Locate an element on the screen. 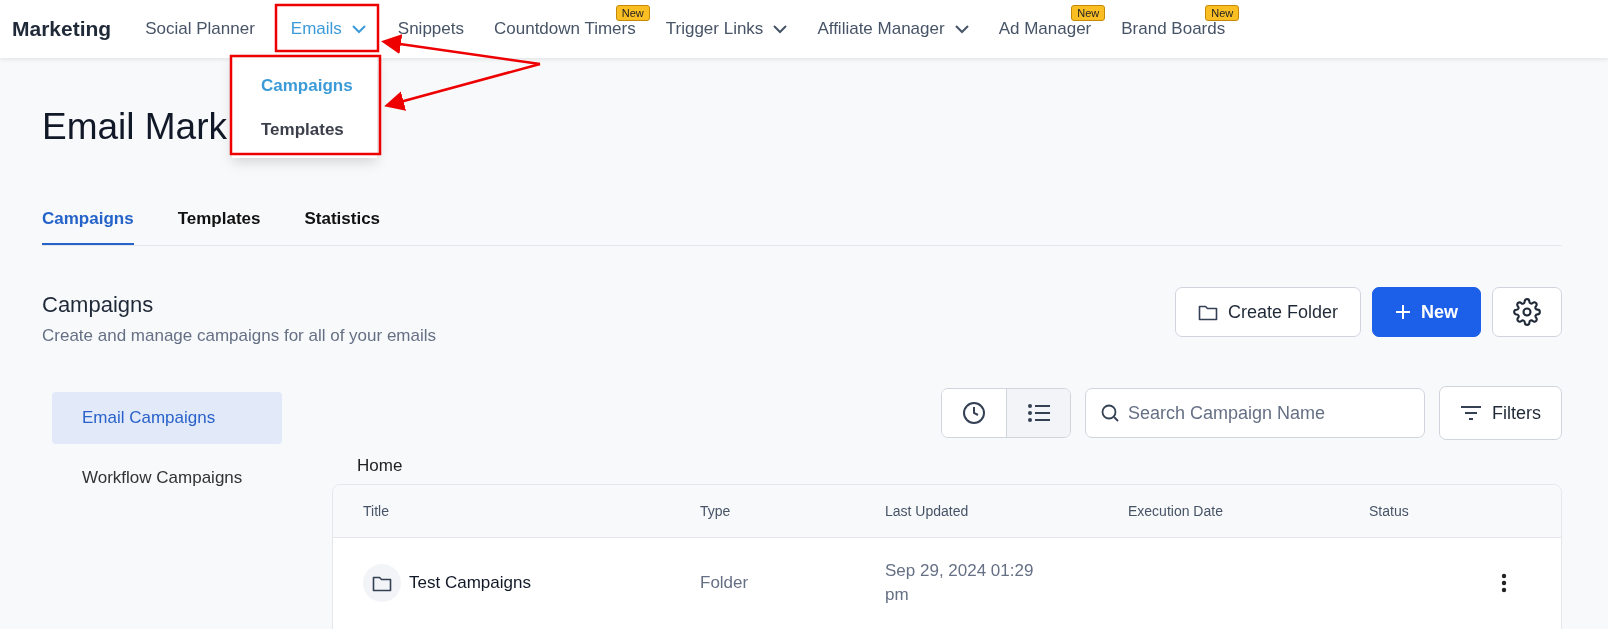 This screenshot has width=1608, height=629. column-header: Type is located at coordinates (716, 511).